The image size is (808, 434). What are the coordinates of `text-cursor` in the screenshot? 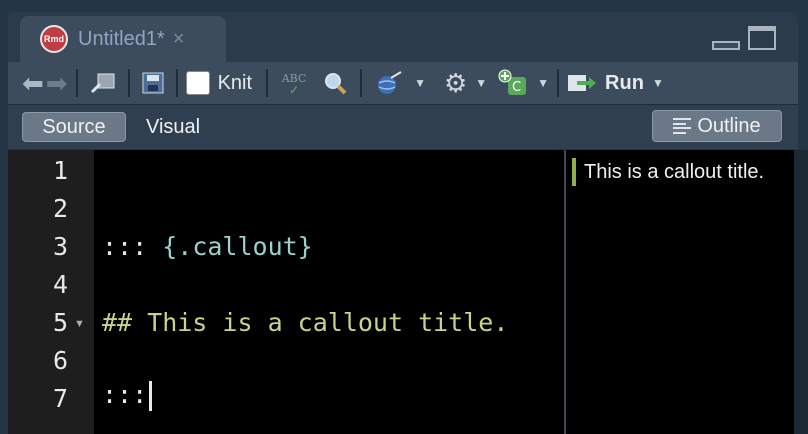 It's located at (151, 396).